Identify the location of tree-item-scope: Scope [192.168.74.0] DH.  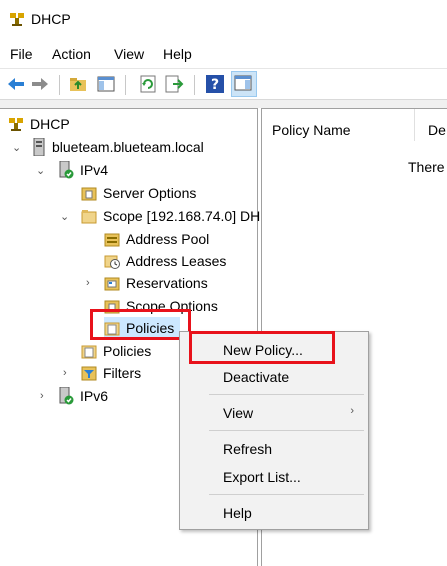
(170, 216).